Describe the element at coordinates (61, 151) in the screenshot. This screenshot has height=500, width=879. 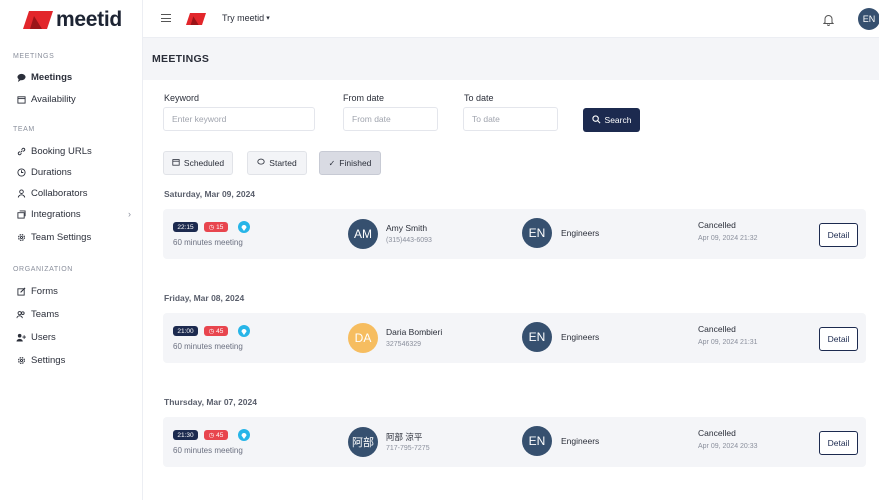
I see `sidebar-item-label: Booking URLs` at that location.